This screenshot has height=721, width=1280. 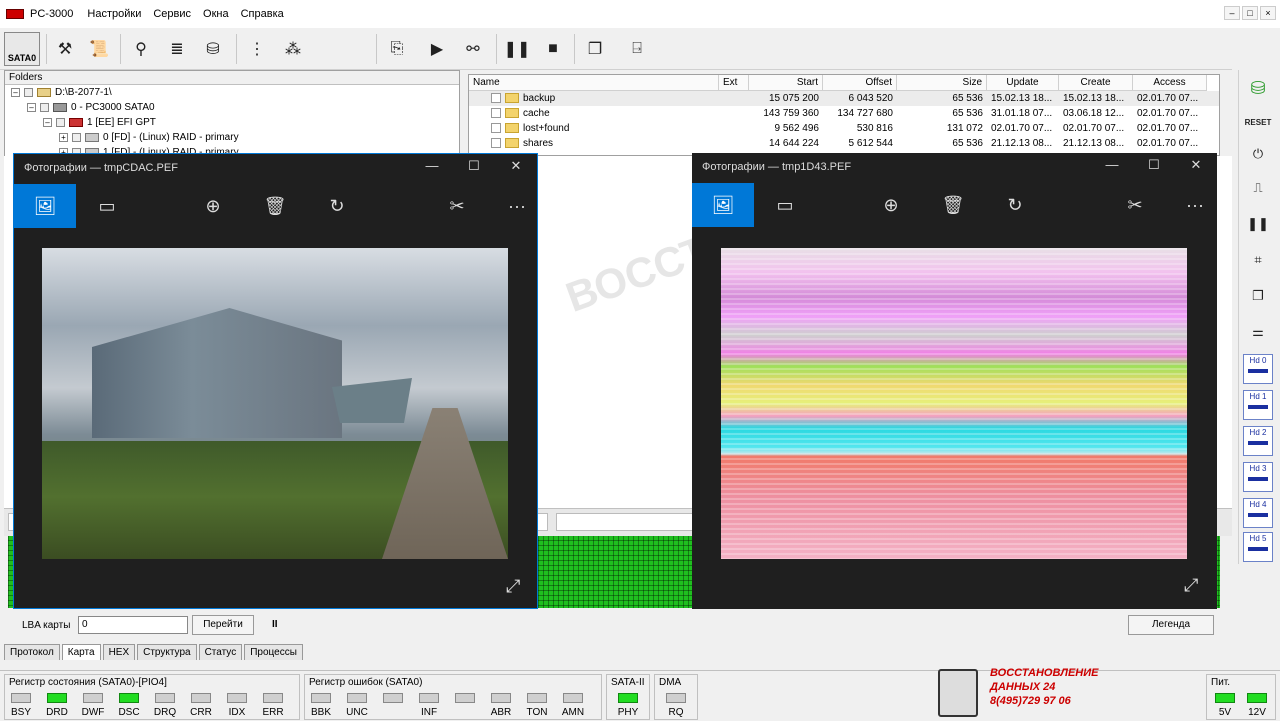 What do you see at coordinates (1258, 122) in the screenshot?
I see `reset-button: RESET` at bounding box center [1258, 122].